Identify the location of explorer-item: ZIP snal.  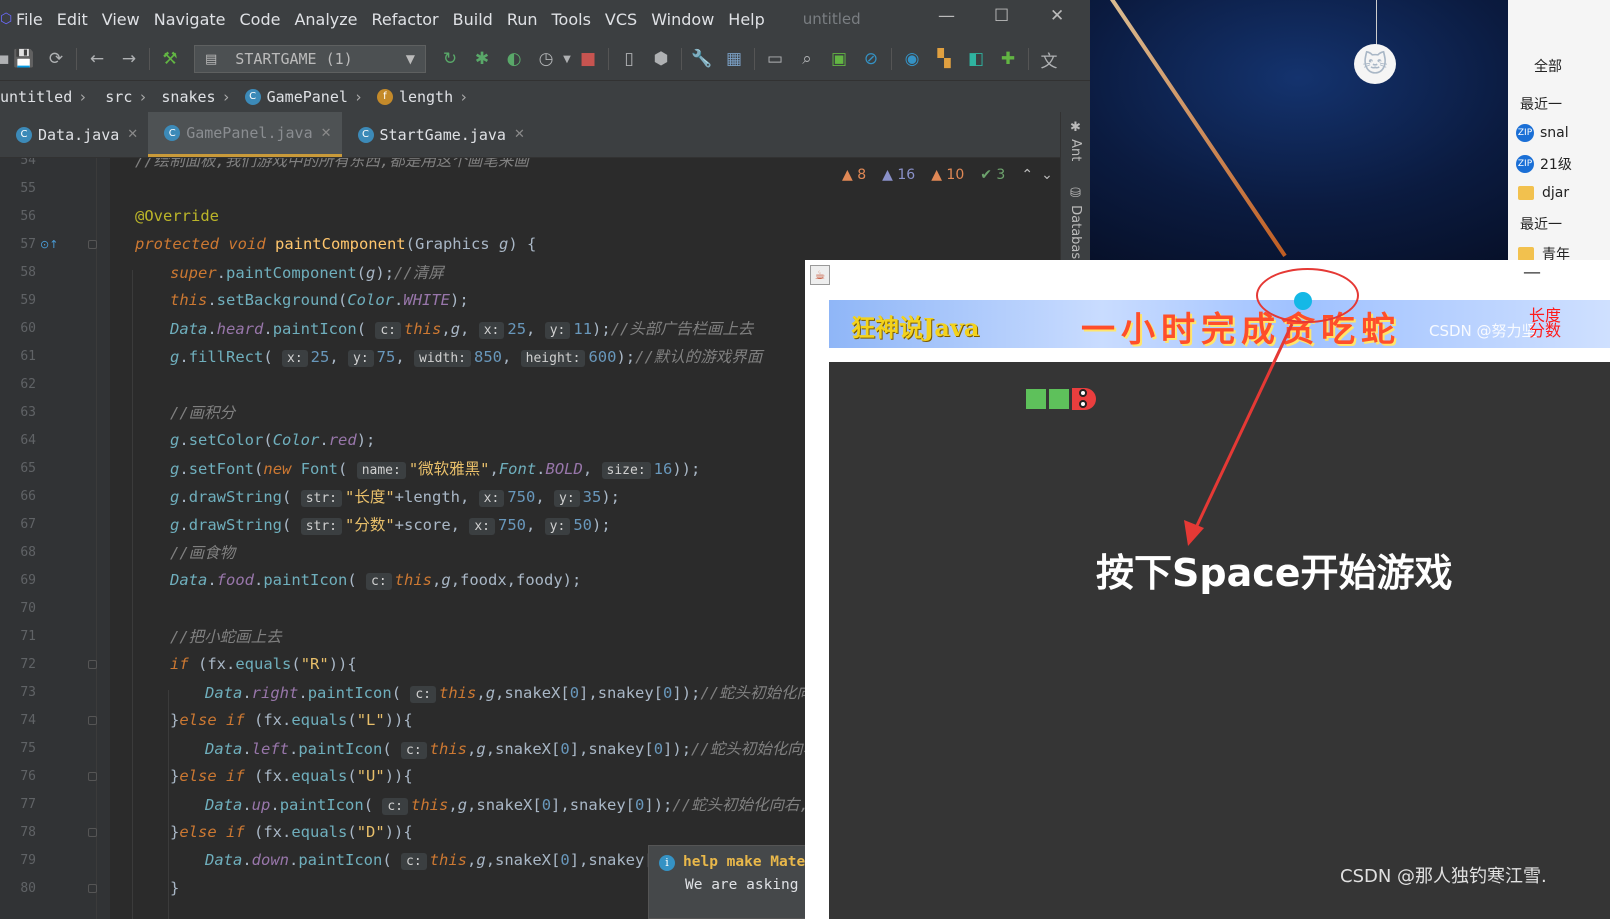
(1542, 133).